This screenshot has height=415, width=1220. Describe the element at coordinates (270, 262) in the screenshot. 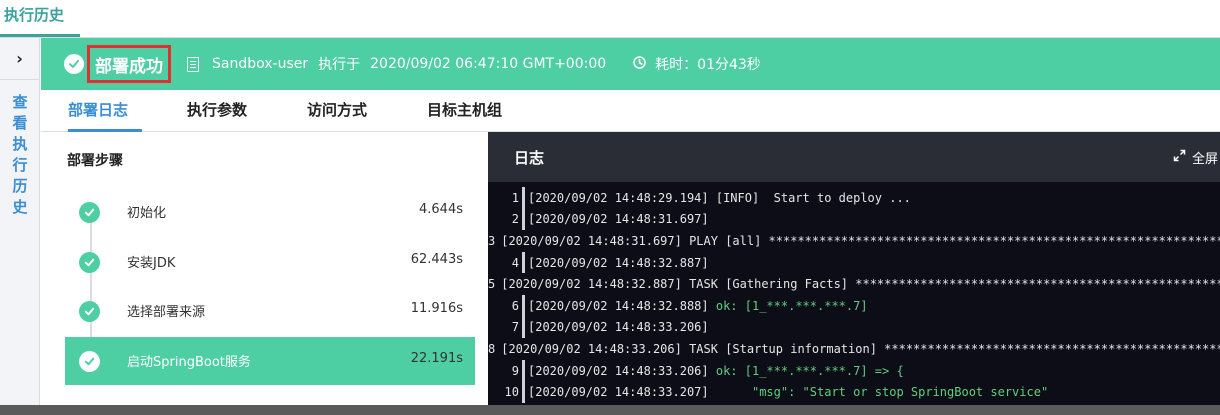

I see `step-item-install-jdk: 安装JDK 62.443s` at that location.